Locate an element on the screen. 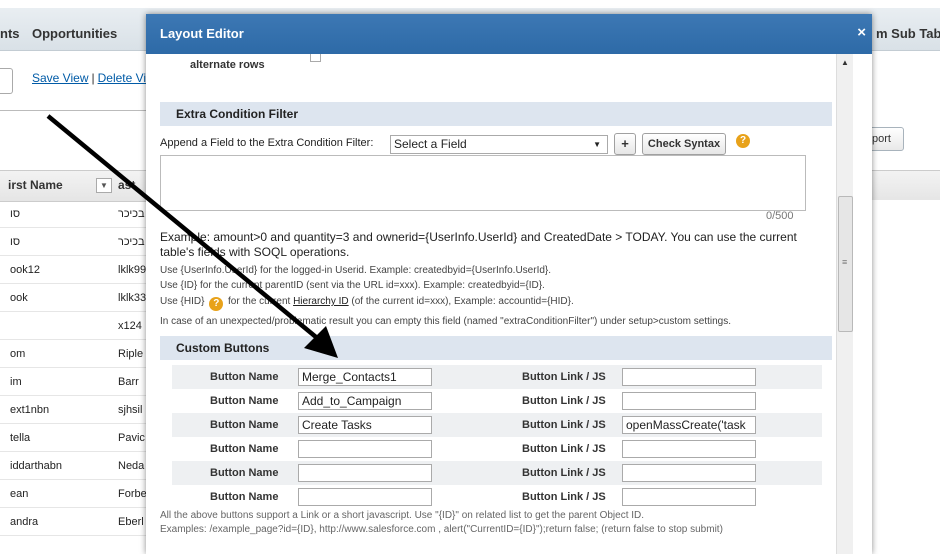 Image resolution: width=940 pixels, height=554 pixels. button-name-input: Add_to_Campaign is located at coordinates (365, 401).